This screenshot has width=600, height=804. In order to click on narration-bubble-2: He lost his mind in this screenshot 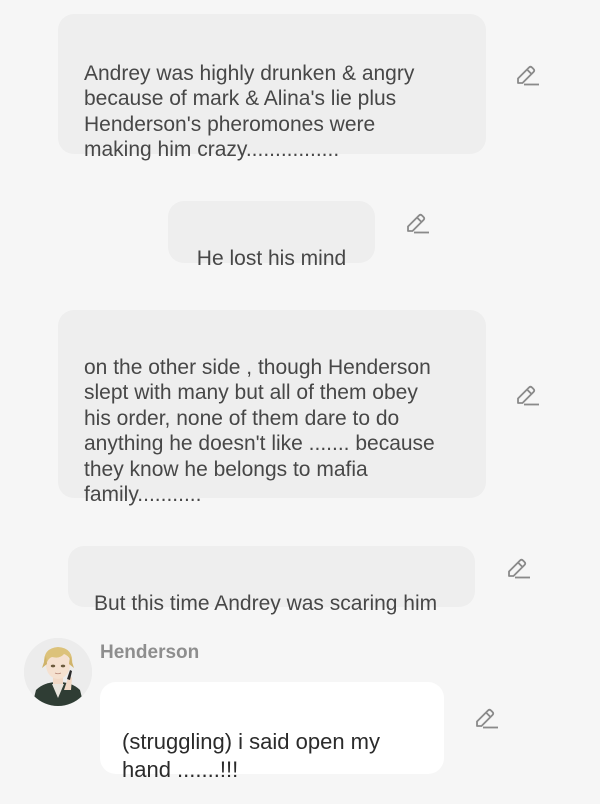, I will do `click(271, 235)`.